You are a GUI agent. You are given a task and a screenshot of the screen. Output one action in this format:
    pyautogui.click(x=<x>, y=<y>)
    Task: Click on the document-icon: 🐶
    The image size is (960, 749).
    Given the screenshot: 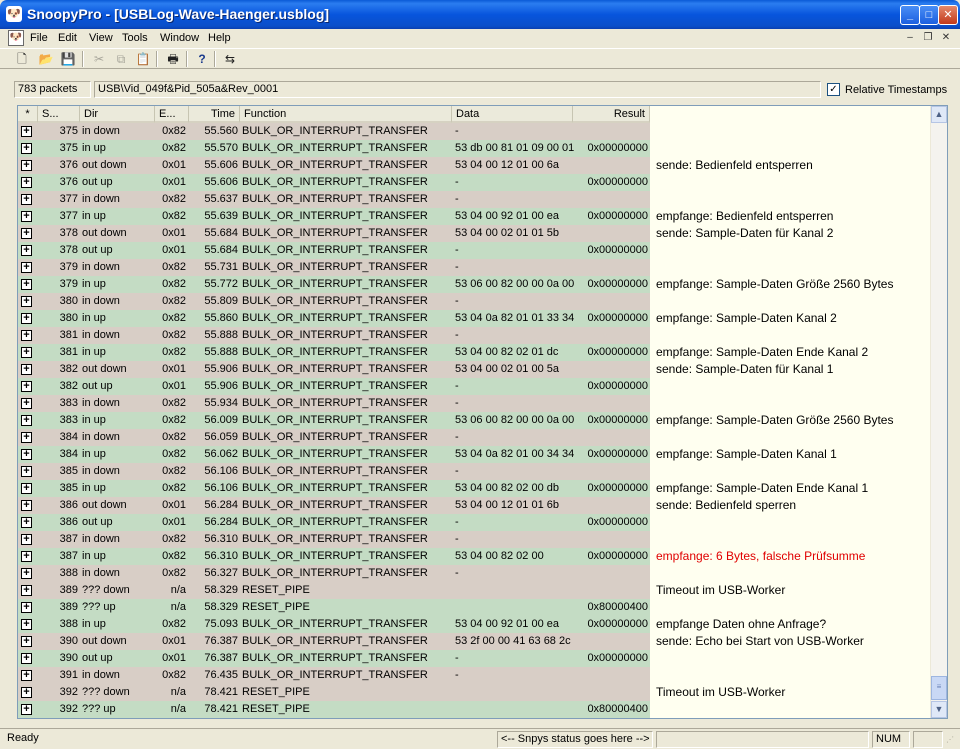 What is the action you would take?
    pyautogui.click(x=16, y=38)
    